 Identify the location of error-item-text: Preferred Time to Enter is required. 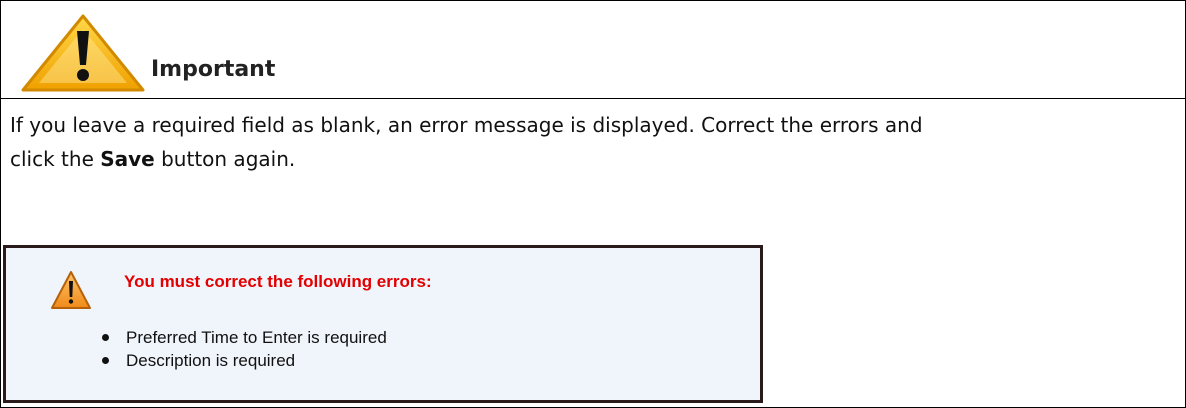
(256, 337).